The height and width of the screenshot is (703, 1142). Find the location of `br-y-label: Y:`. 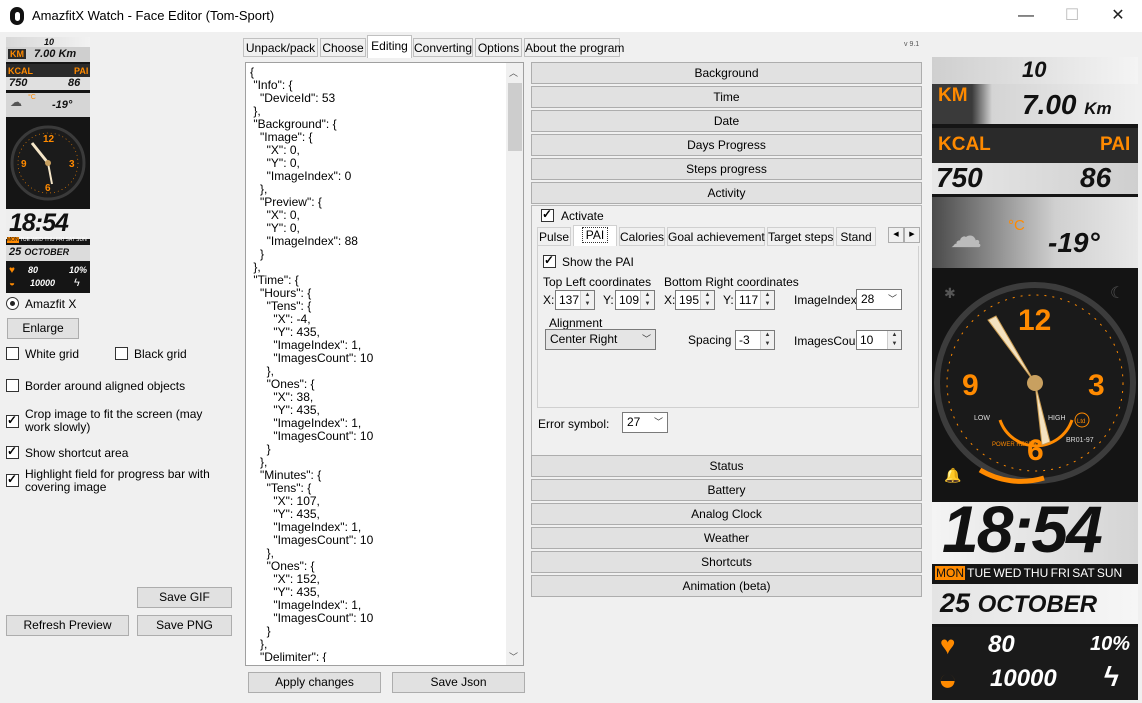

br-y-label: Y: is located at coordinates (728, 300).